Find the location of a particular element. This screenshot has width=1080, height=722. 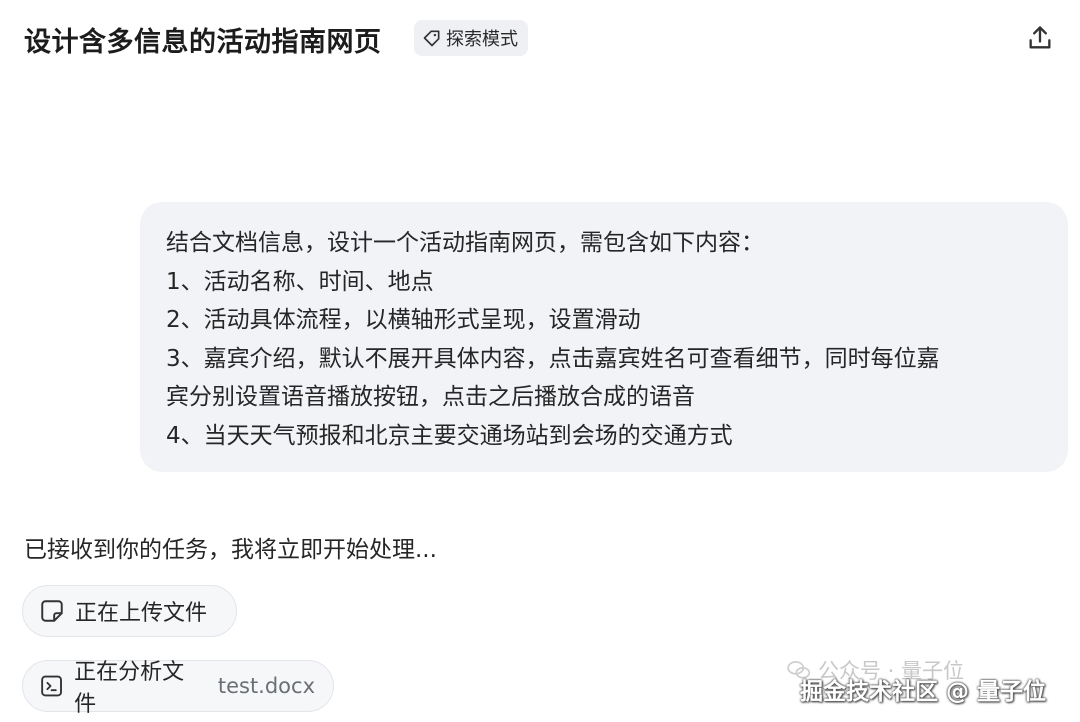

message-line: 1、活动名称、时间、地点 is located at coordinates (300, 281).